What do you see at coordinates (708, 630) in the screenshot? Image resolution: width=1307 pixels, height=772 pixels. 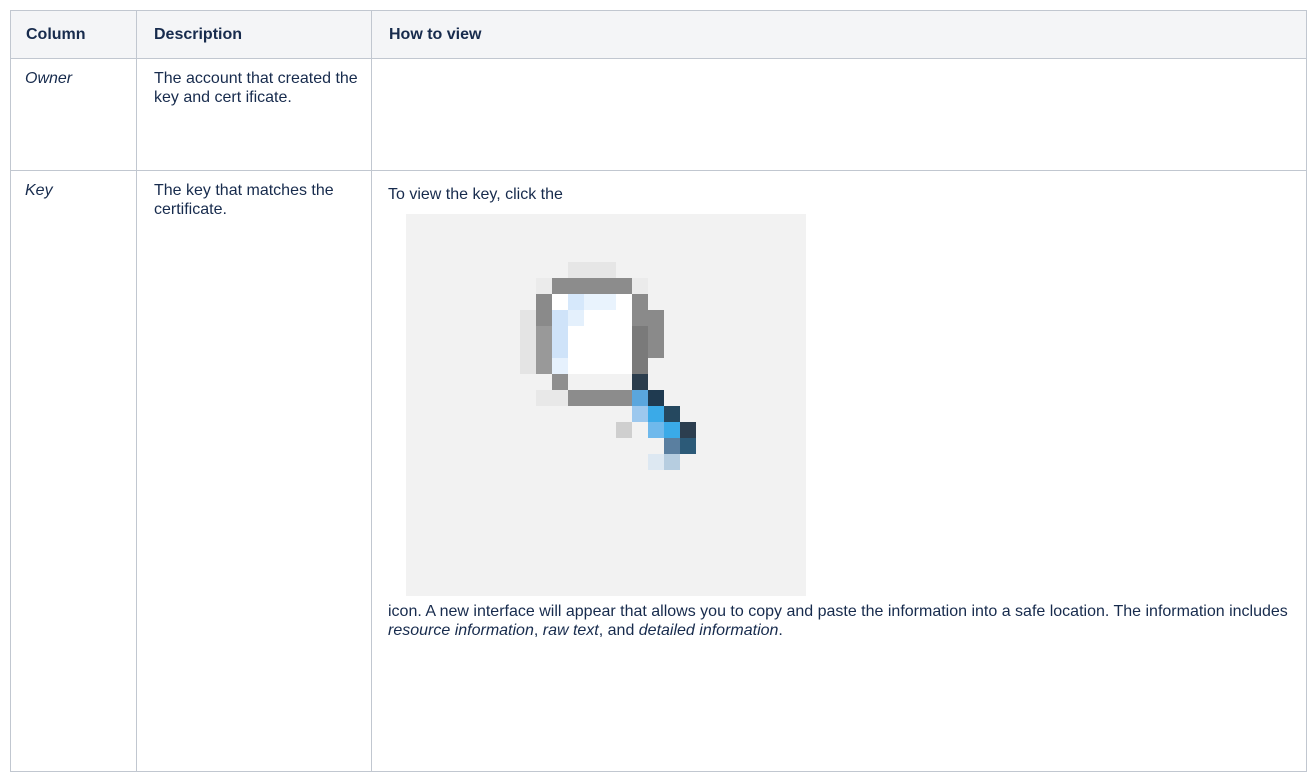 I see `detailed-information-term: detailed information` at bounding box center [708, 630].